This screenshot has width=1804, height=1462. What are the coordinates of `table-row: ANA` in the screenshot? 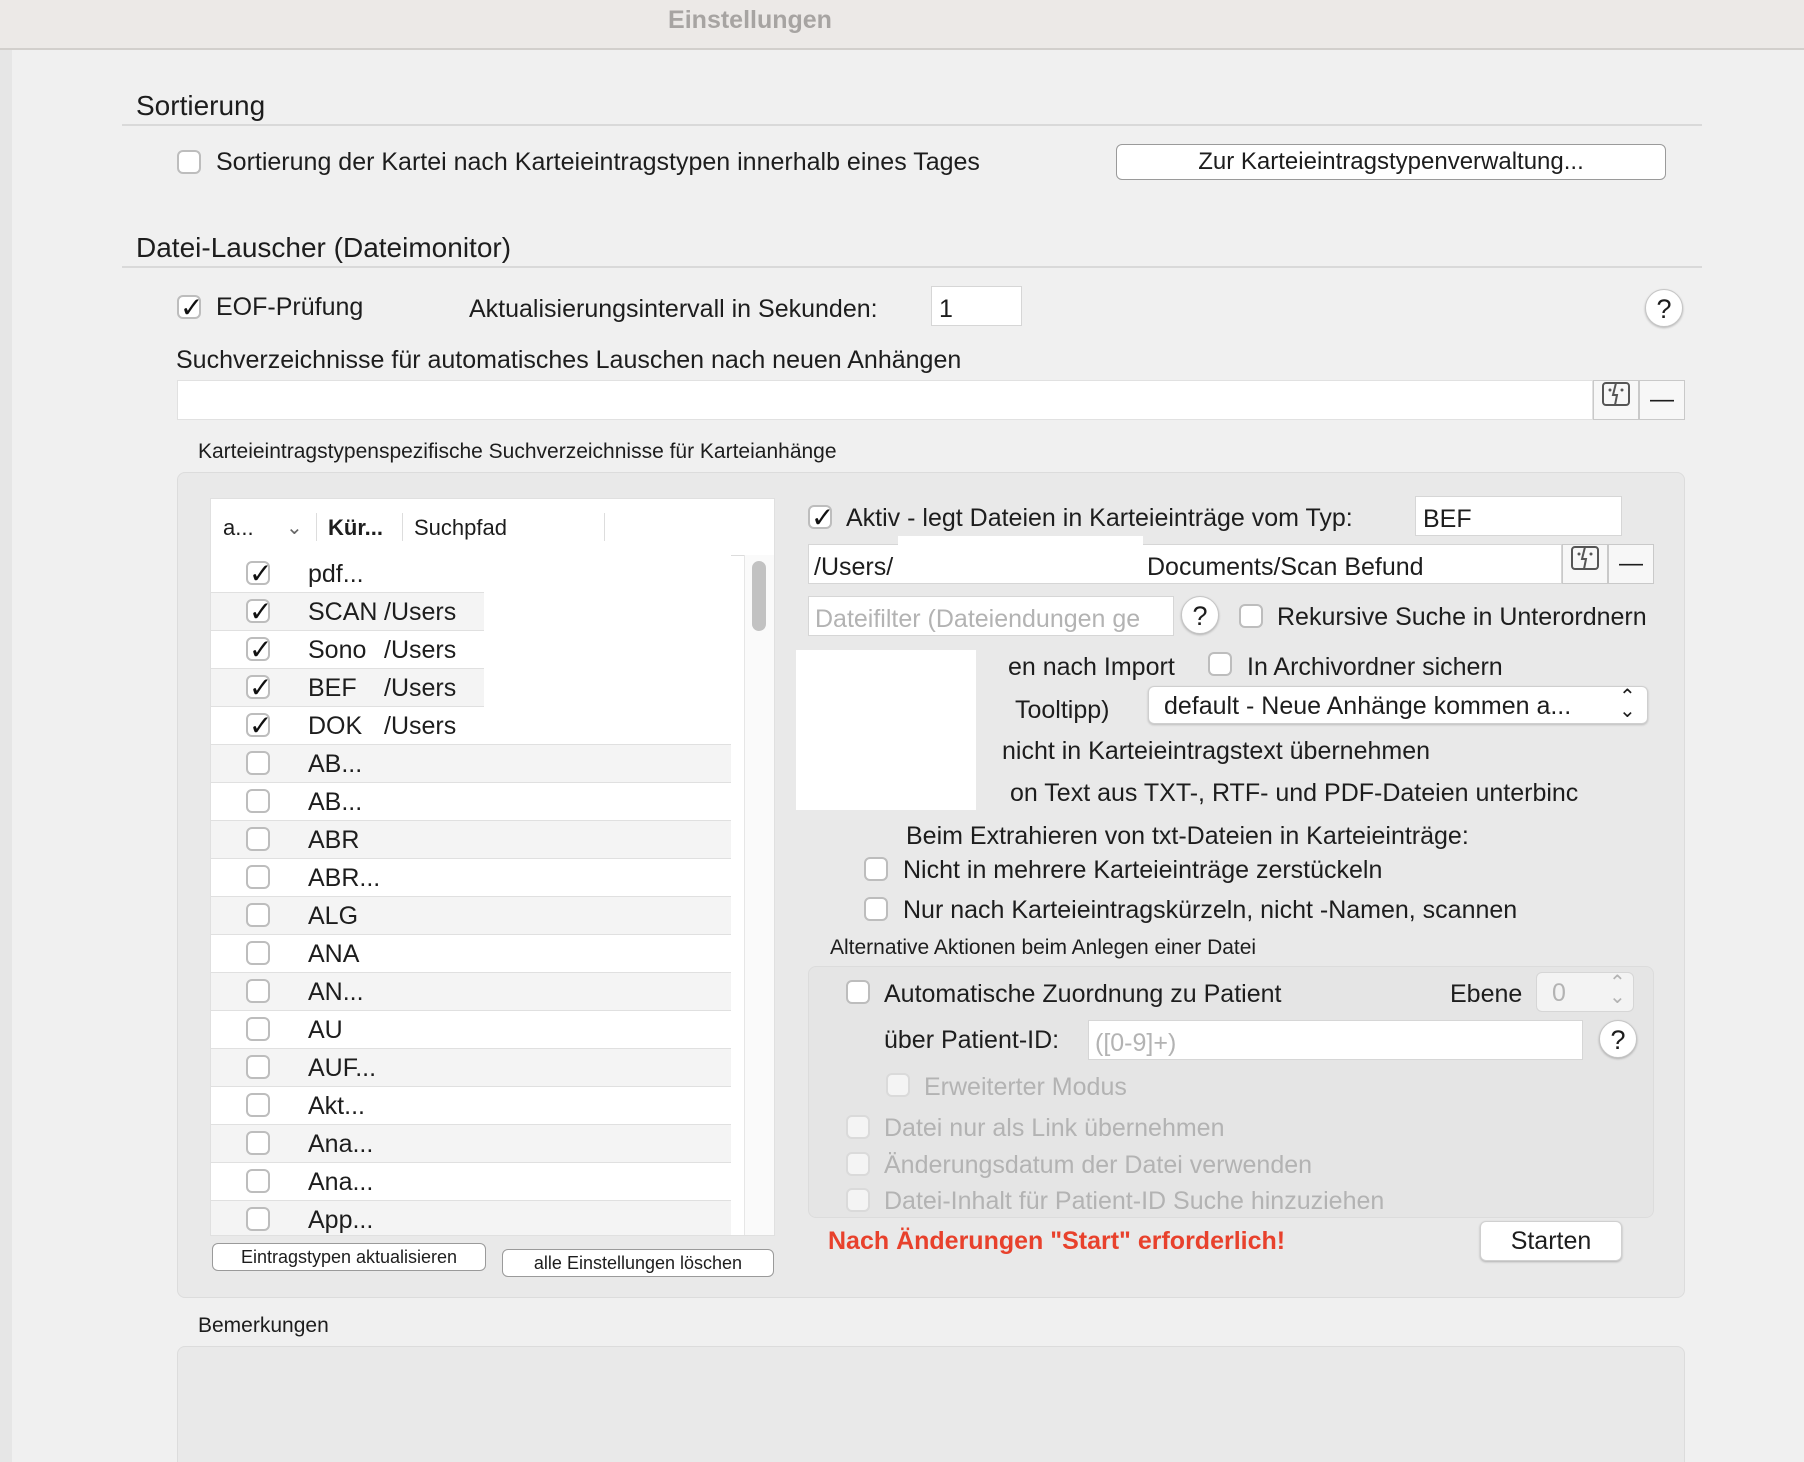 It's located at (471, 954).